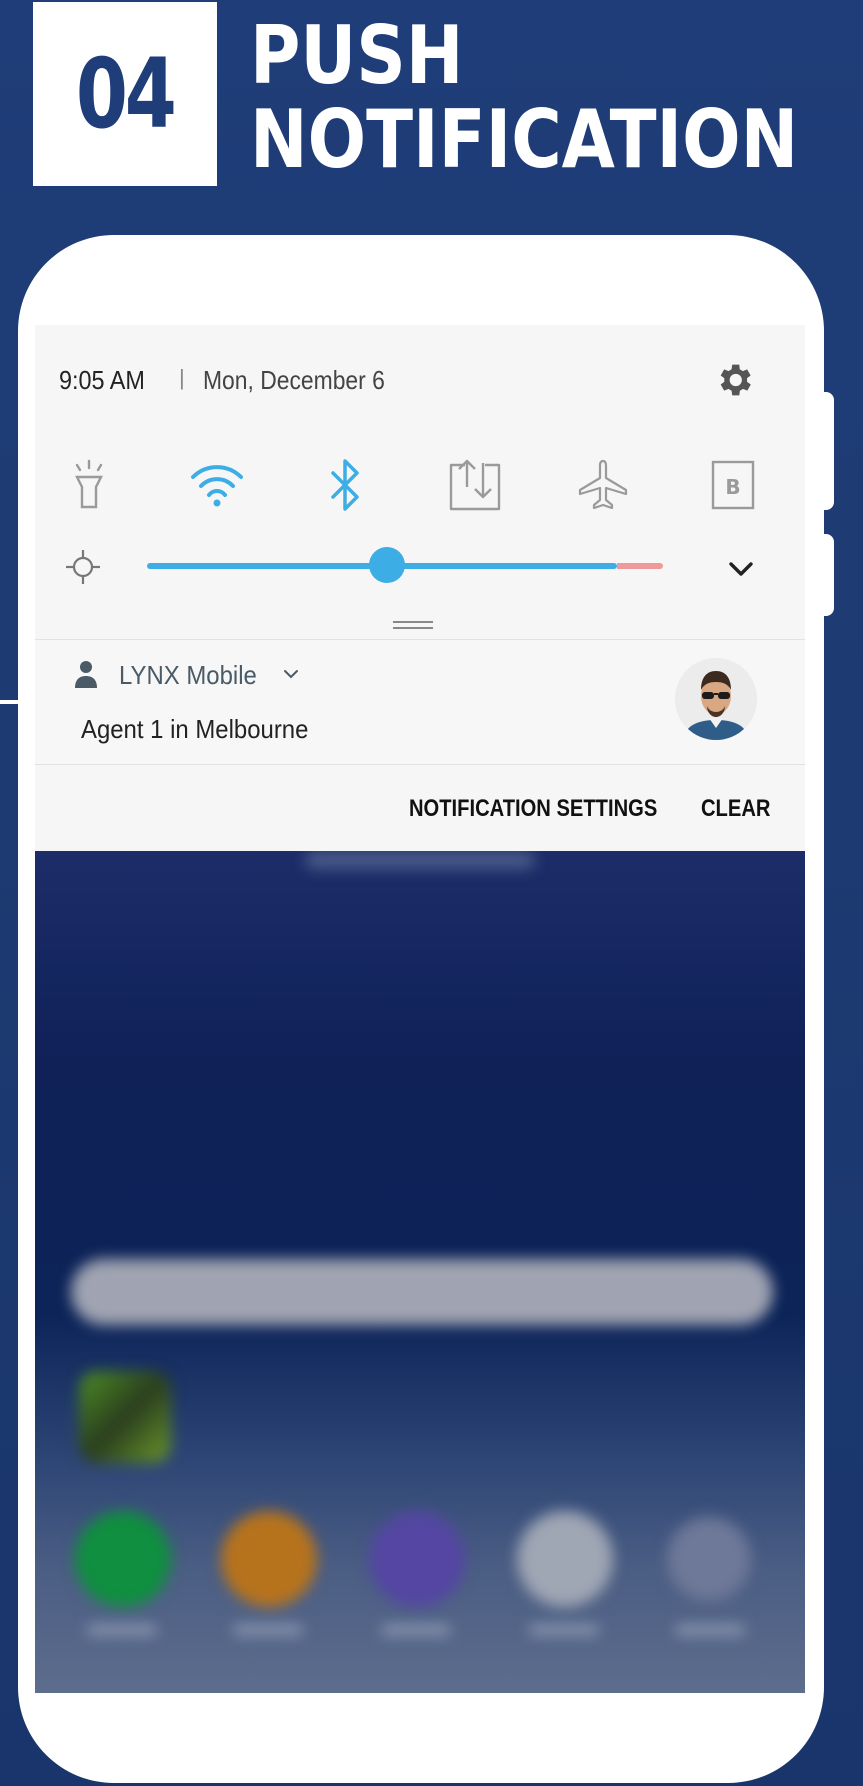 The height and width of the screenshot is (1786, 863). Describe the element at coordinates (123, 1559) in the screenshot. I see `blurred-phone-app-icon` at that location.